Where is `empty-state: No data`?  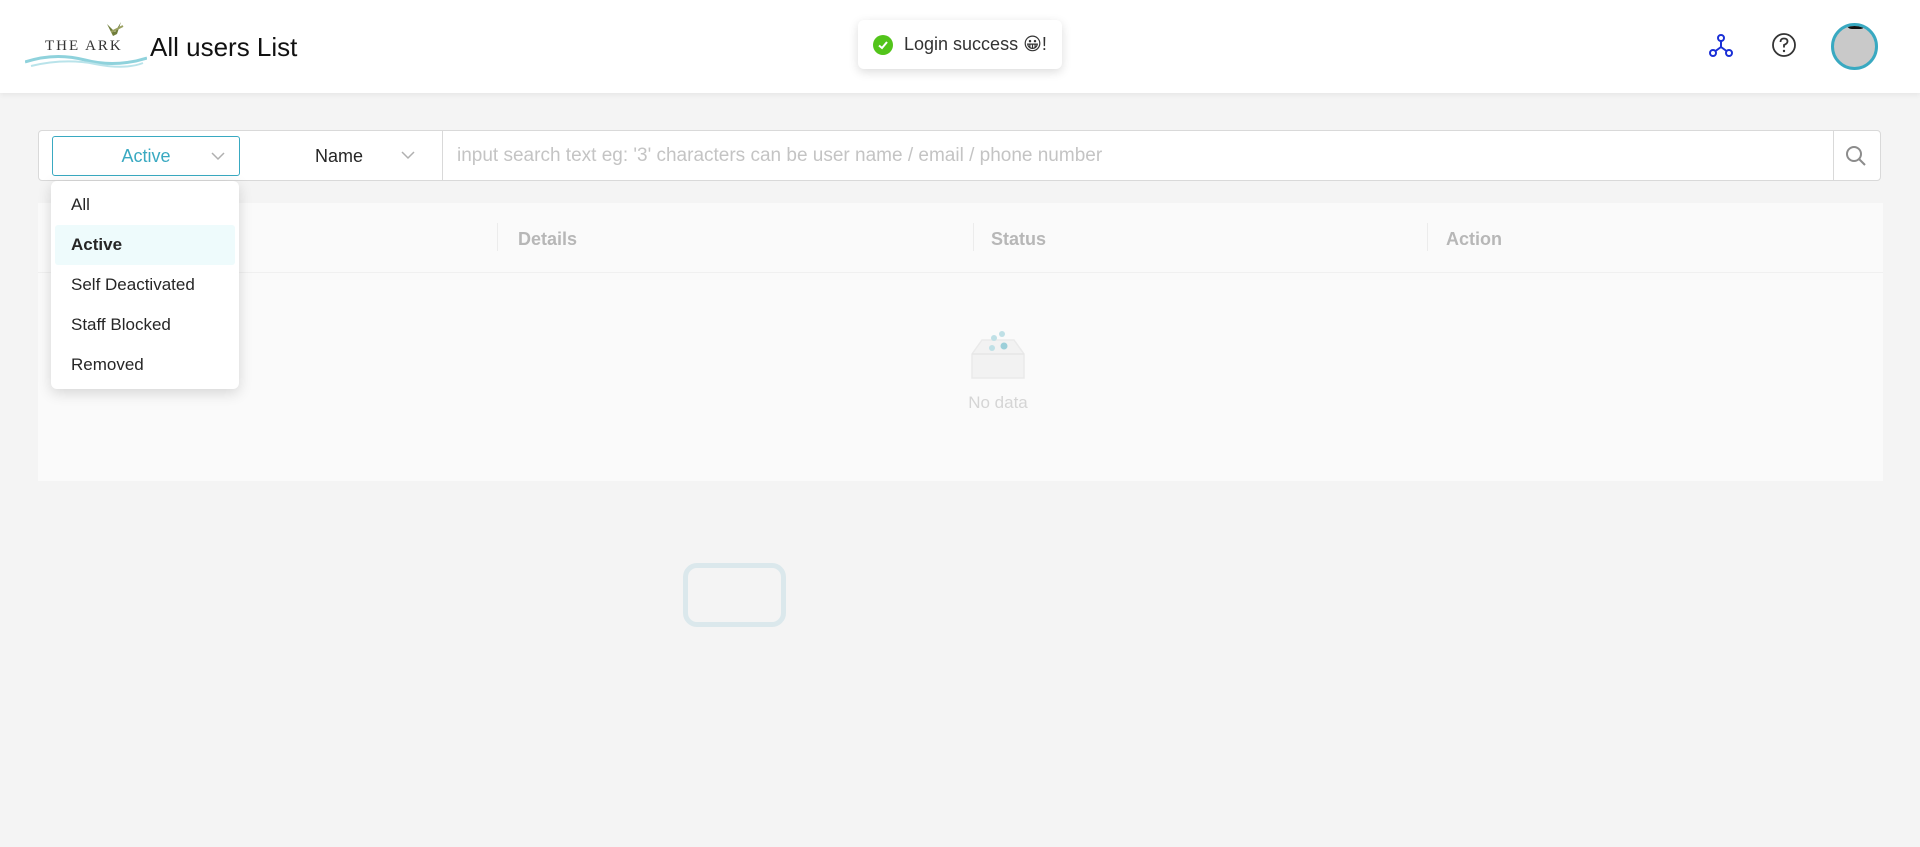
empty-state: No data is located at coordinates (998, 370).